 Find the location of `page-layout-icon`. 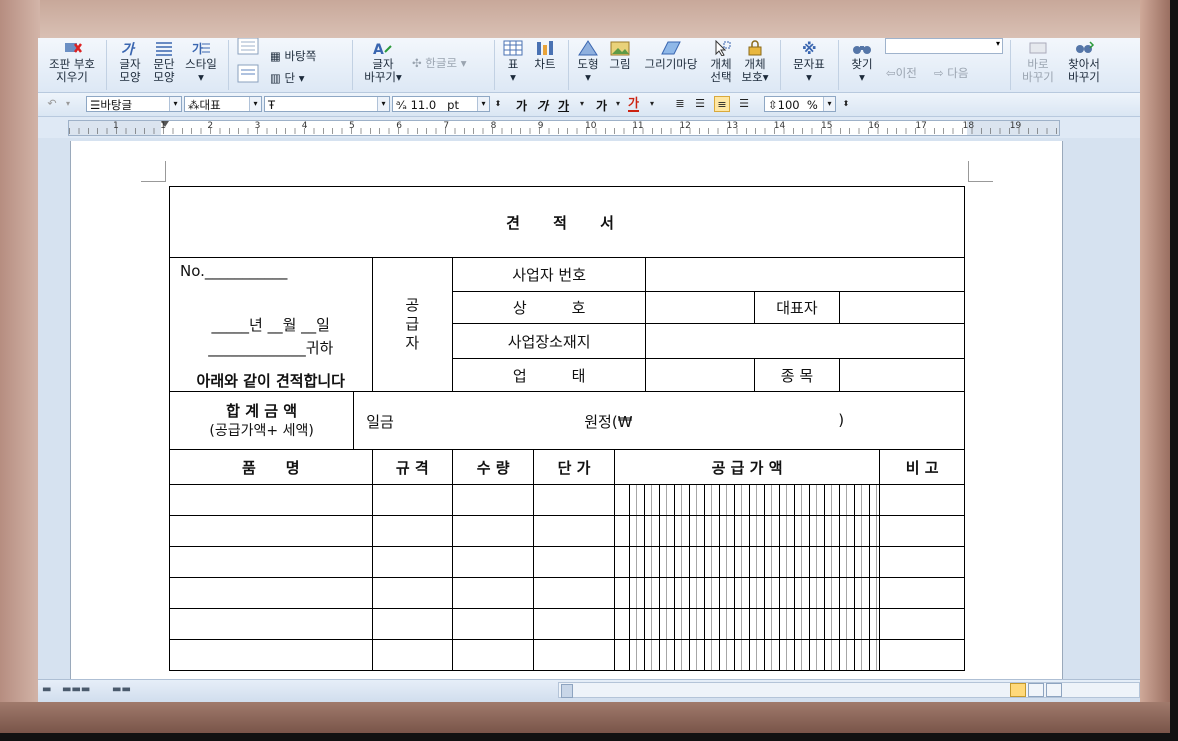

page-layout-icon is located at coordinates (249, 74).